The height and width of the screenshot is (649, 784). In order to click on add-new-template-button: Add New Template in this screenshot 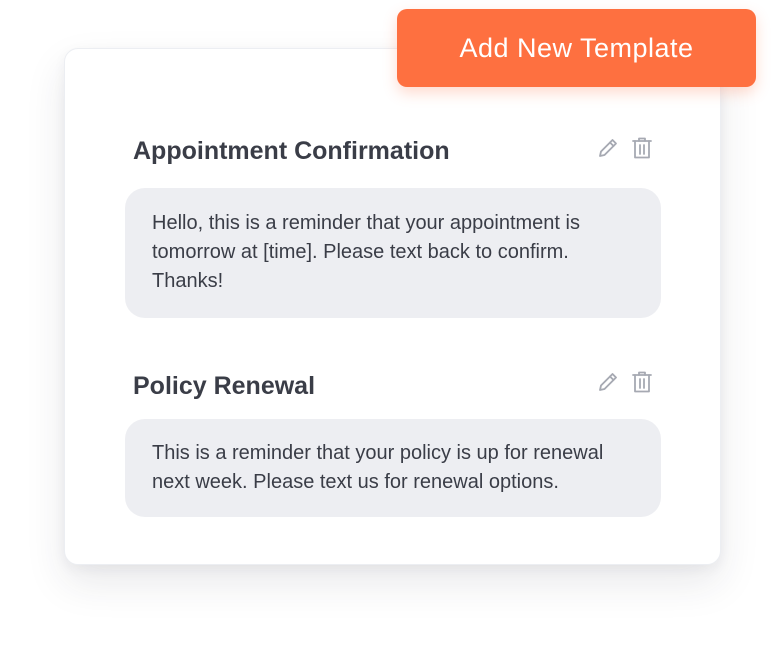, I will do `click(576, 48)`.